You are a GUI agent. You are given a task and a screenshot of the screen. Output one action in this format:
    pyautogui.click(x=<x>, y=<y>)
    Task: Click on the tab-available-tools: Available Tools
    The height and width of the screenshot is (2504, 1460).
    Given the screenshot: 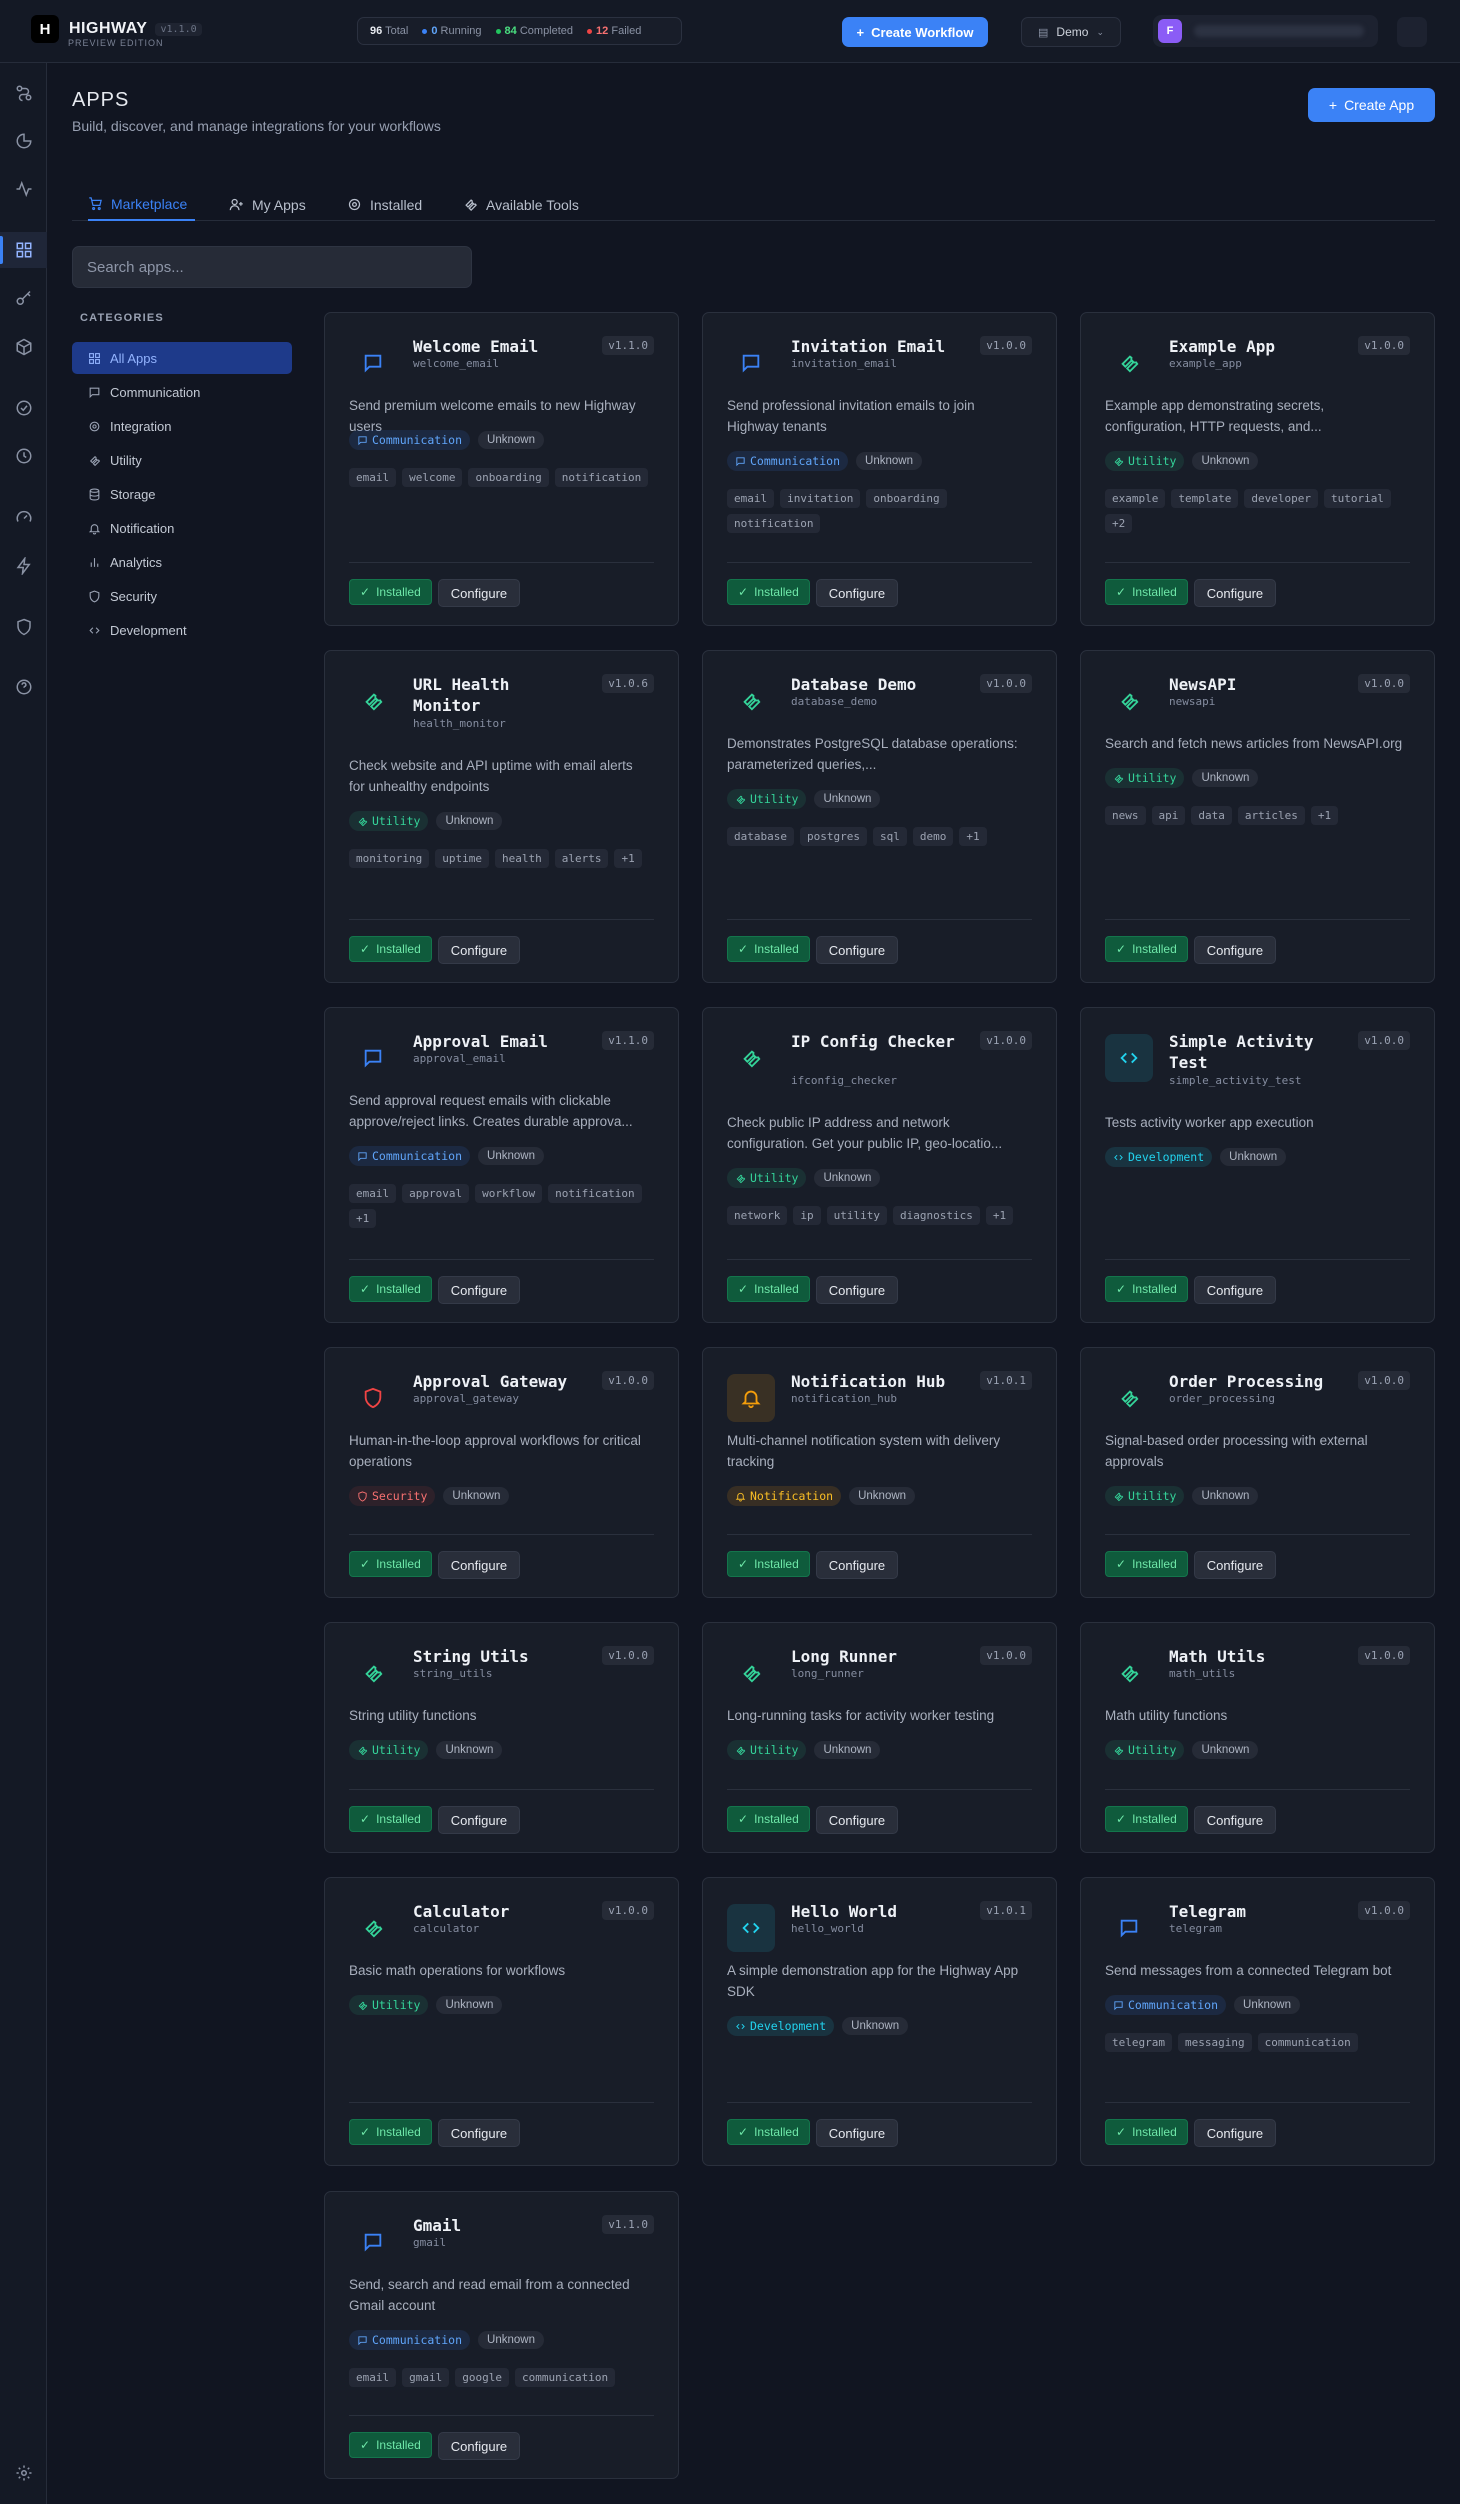 What is the action you would take?
    pyautogui.click(x=521, y=204)
    